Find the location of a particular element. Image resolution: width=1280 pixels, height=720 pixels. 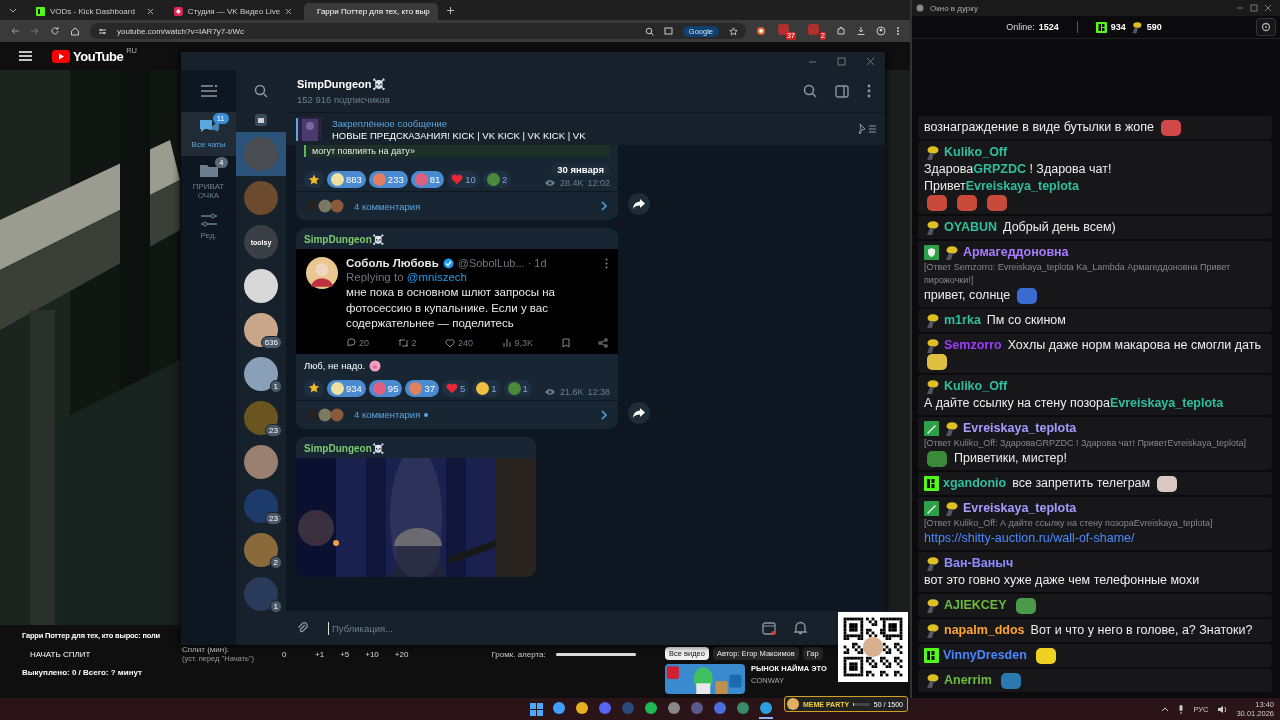

puzzle-icon is located at coordinates (841, 31).